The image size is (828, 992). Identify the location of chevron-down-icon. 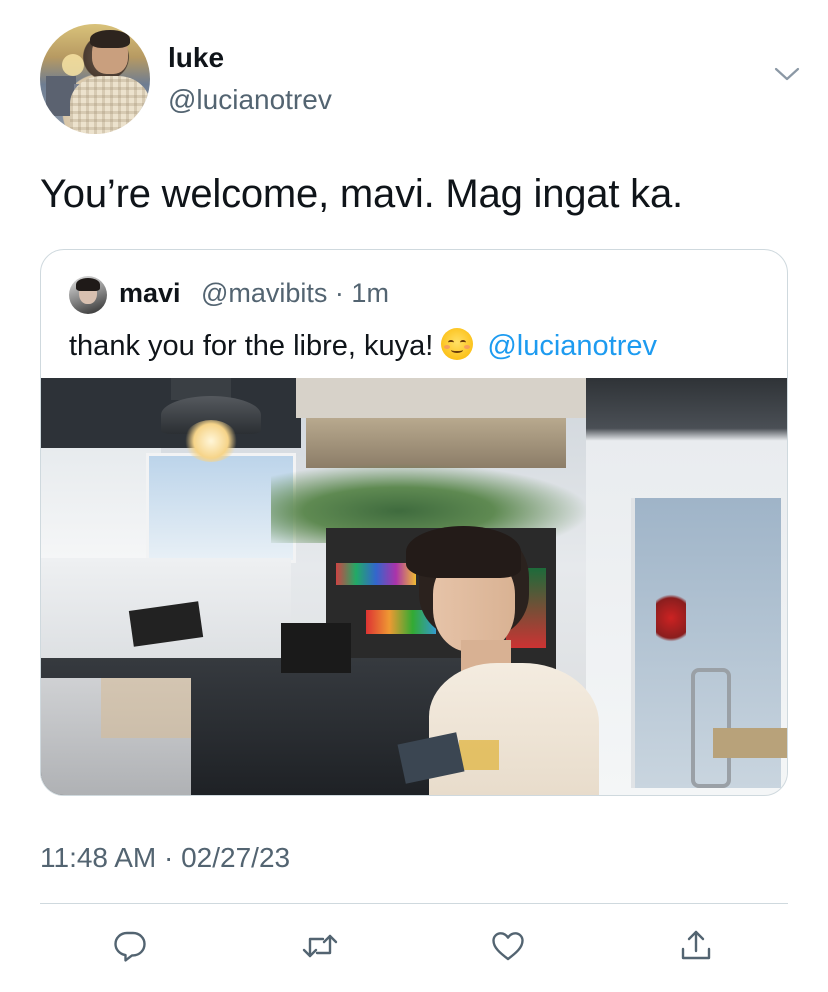
(787, 74).